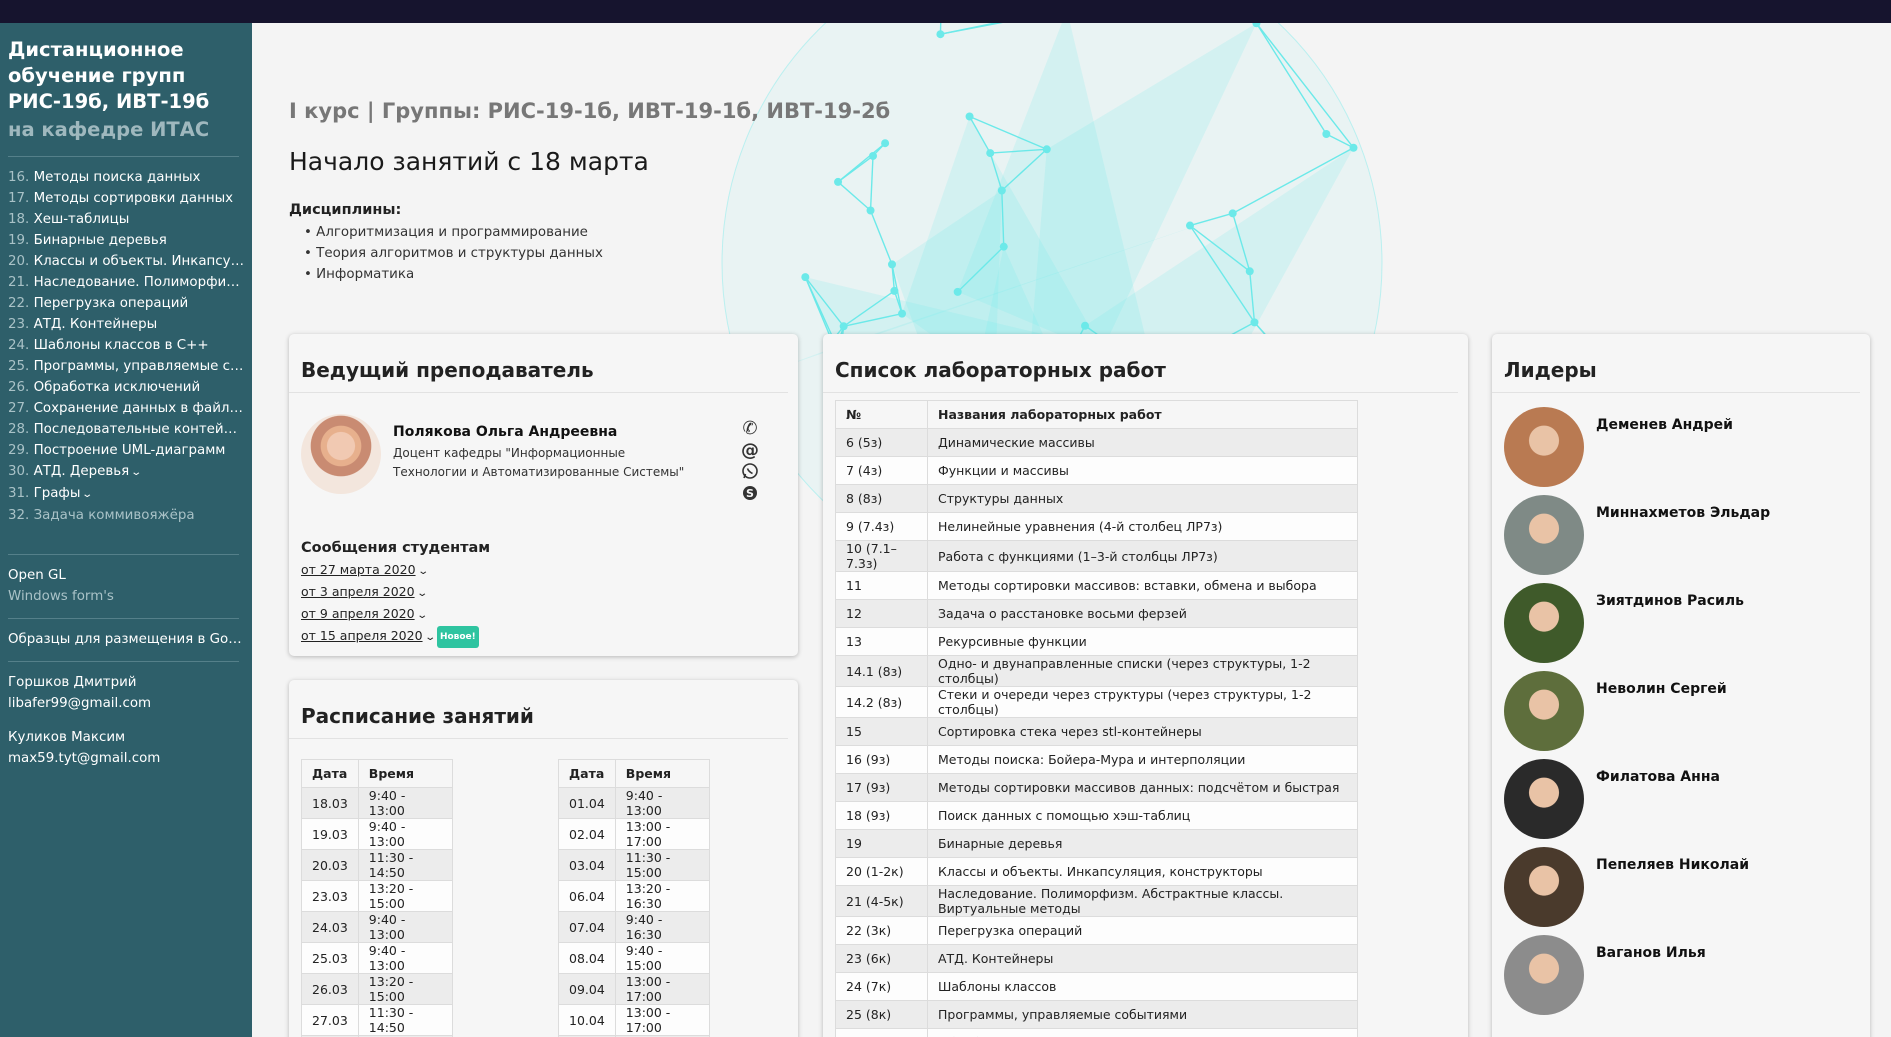 The image size is (1891, 1037). Describe the element at coordinates (126, 472) in the screenshot. I see `sidebar-topic-item: 30. АТД. Деревья⌄` at that location.